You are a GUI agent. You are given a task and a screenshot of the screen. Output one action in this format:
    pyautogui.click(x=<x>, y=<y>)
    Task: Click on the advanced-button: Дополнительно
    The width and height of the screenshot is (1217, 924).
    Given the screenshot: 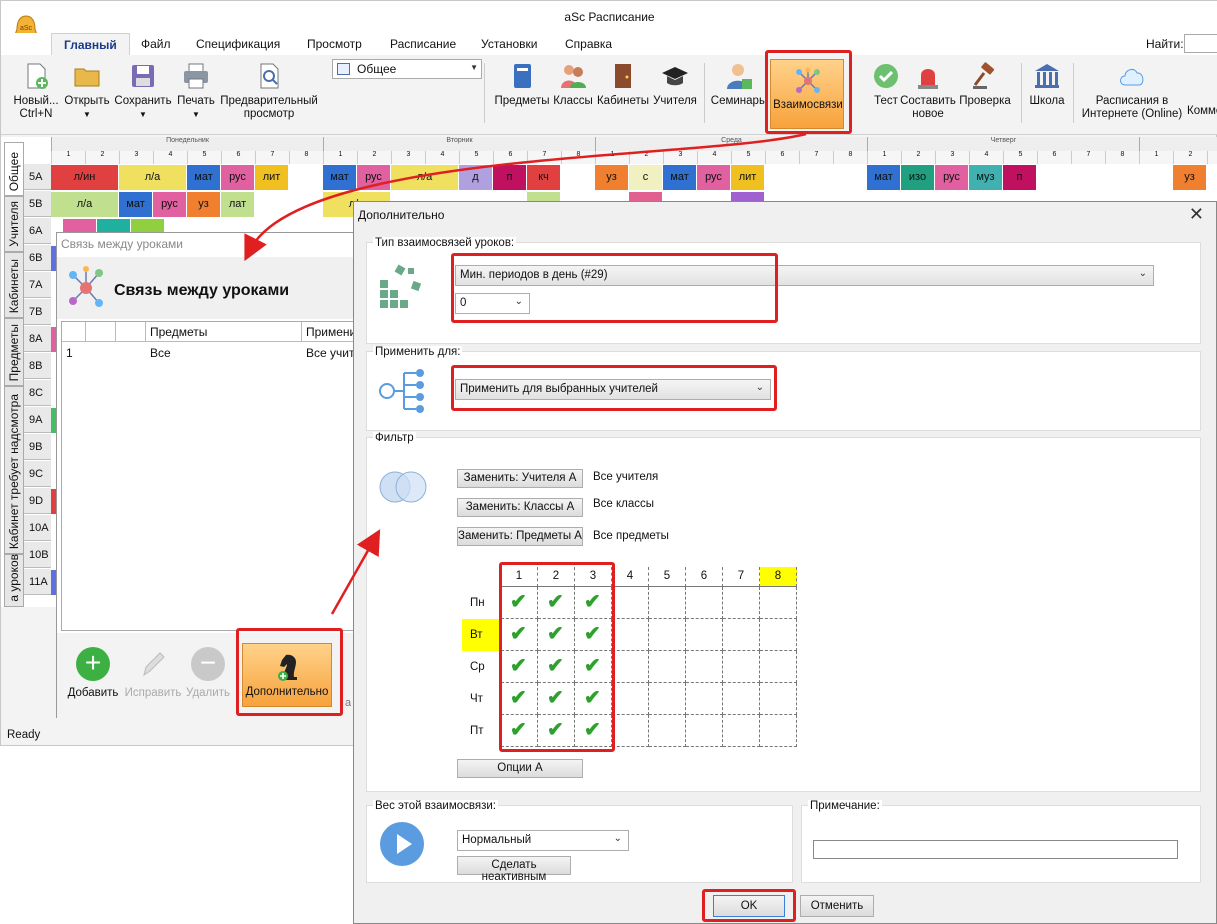 What is the action you would take?
    pyautogui.click(x=287, y=675)
    